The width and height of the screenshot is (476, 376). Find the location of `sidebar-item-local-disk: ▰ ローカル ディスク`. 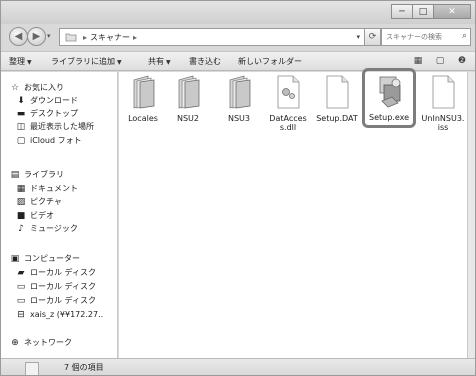

sidebar-item-local-disk: ▰ ローカル ディスク is located at coordinates (55, 272).